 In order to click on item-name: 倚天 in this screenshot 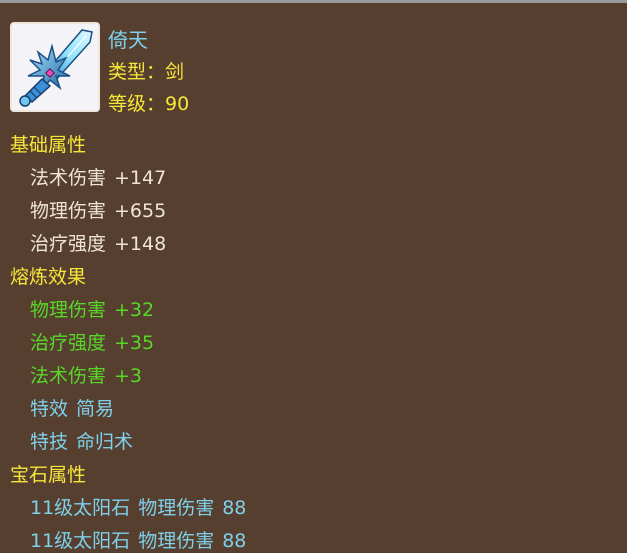, I will do `click(128, 40)`.